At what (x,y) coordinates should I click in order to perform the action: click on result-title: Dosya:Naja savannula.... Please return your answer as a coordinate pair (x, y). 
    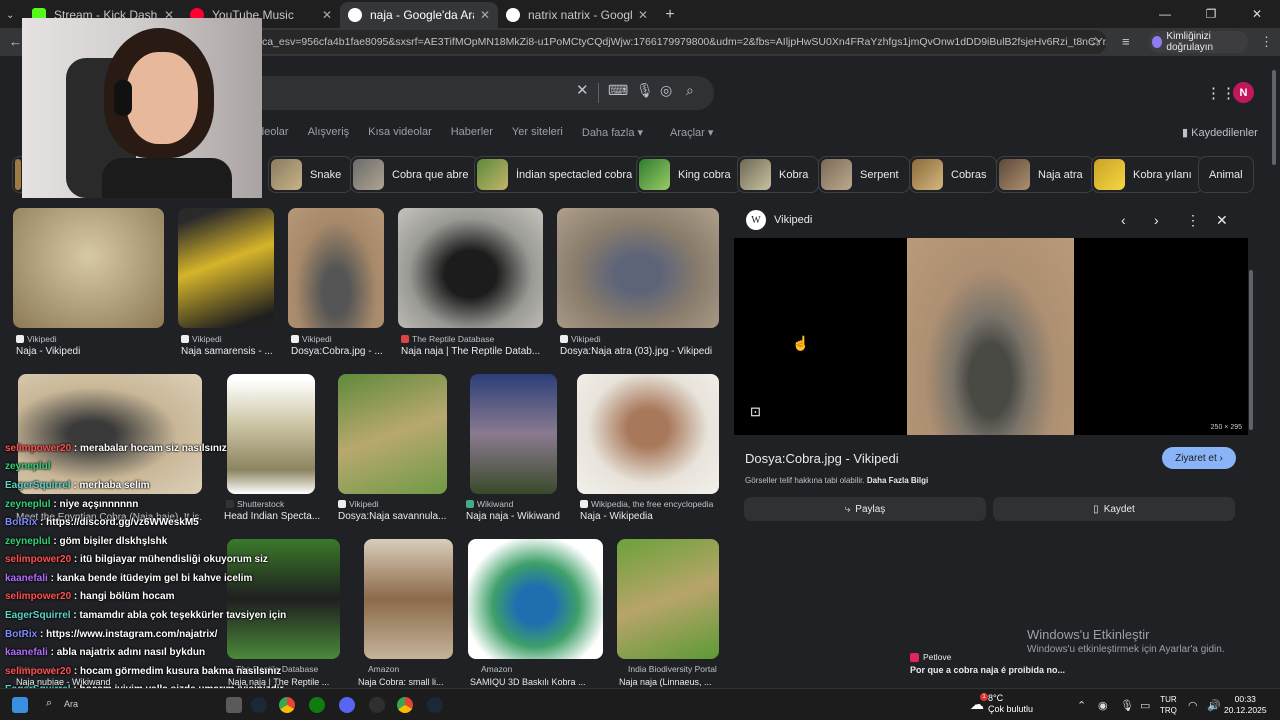
    Looking at the image, I should click on (393, 516).